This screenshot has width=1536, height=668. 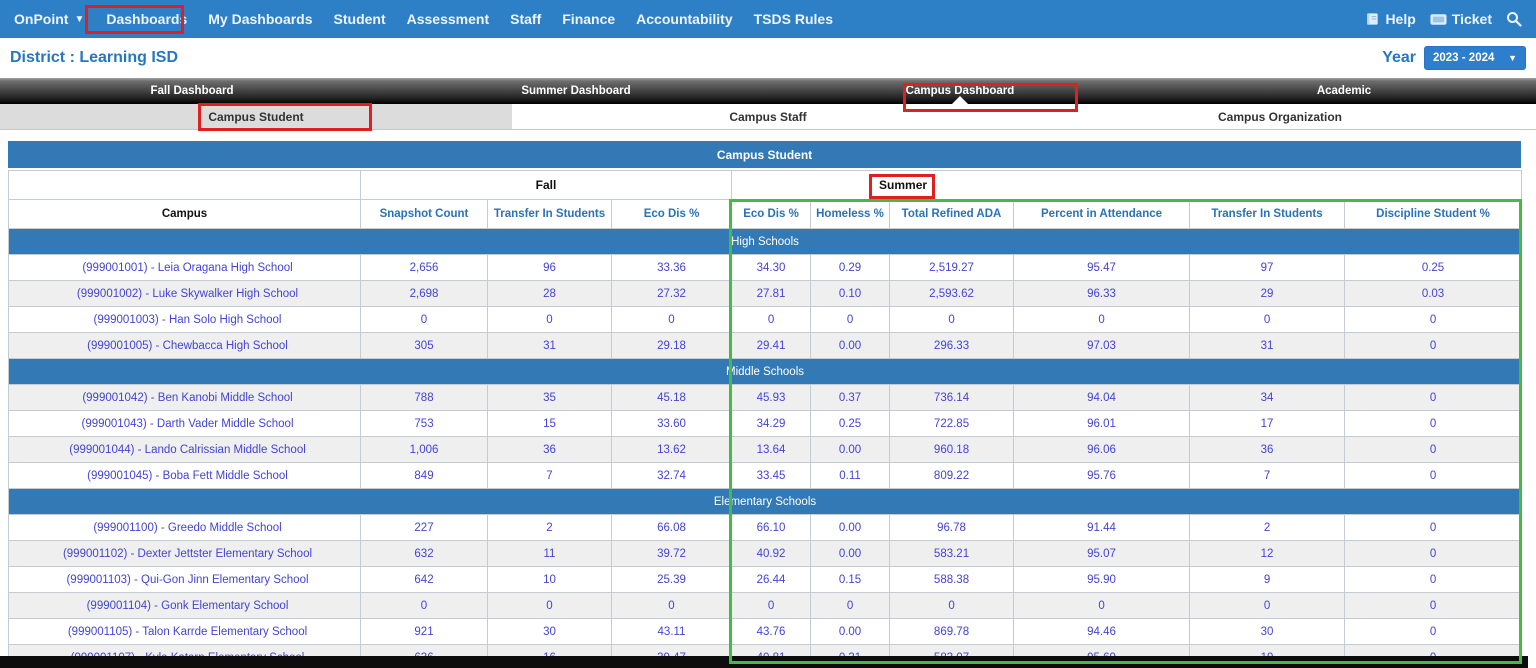 What do you see at coordinates (424, 475) in the screenshot?
I see `value-cell: 849` at bounding box center [424, 475].